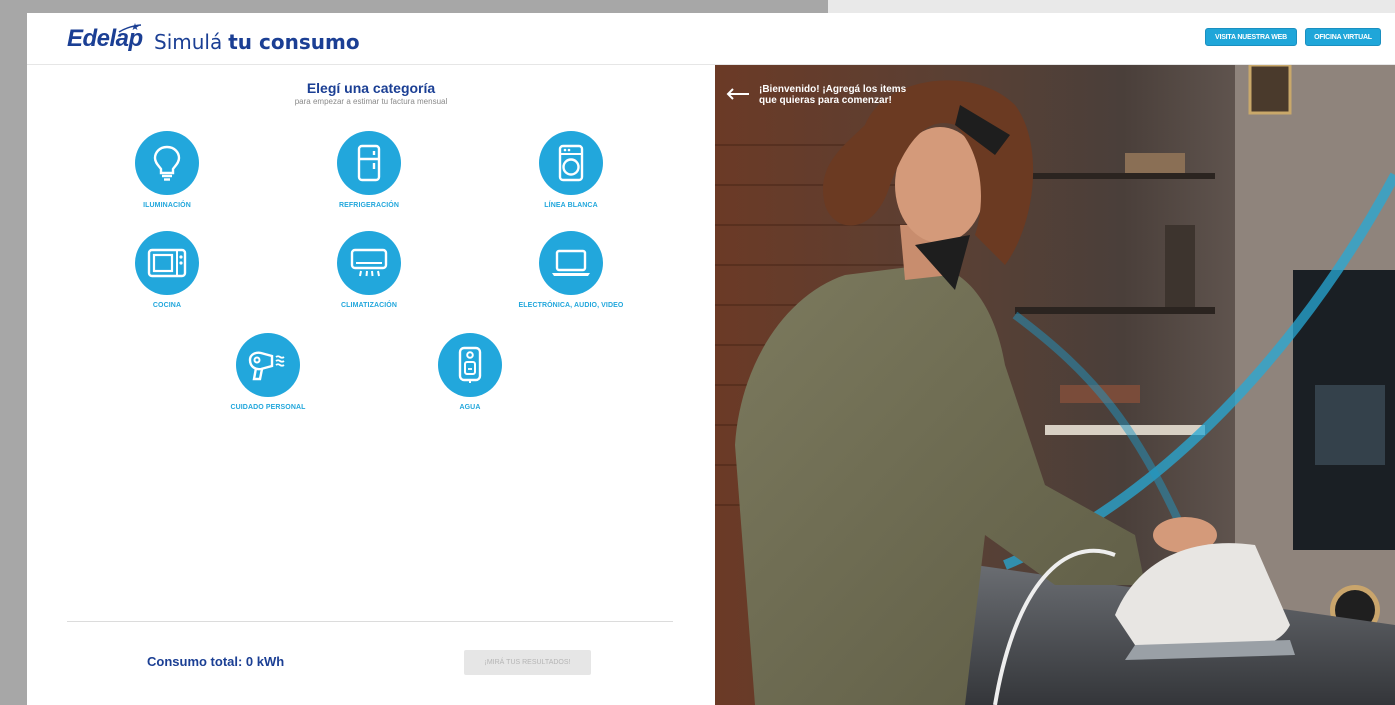  What do you see at coordinates (216, 661) in the screenshot?
I see `total-consumption: Consumo total: 0 kWh` at bounding box center [216, 661].